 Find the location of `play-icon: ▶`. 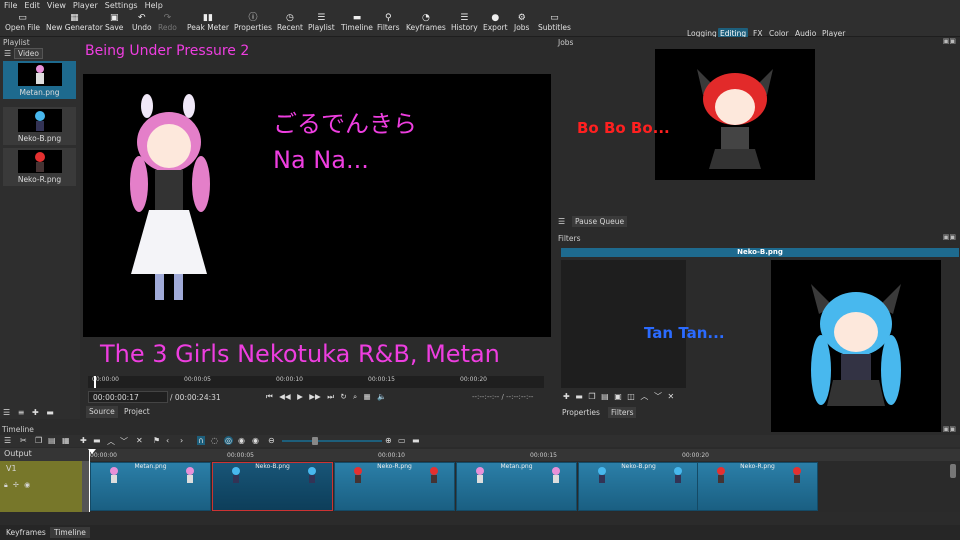

play-icon: ▶ is located at coordinates (300, 396).